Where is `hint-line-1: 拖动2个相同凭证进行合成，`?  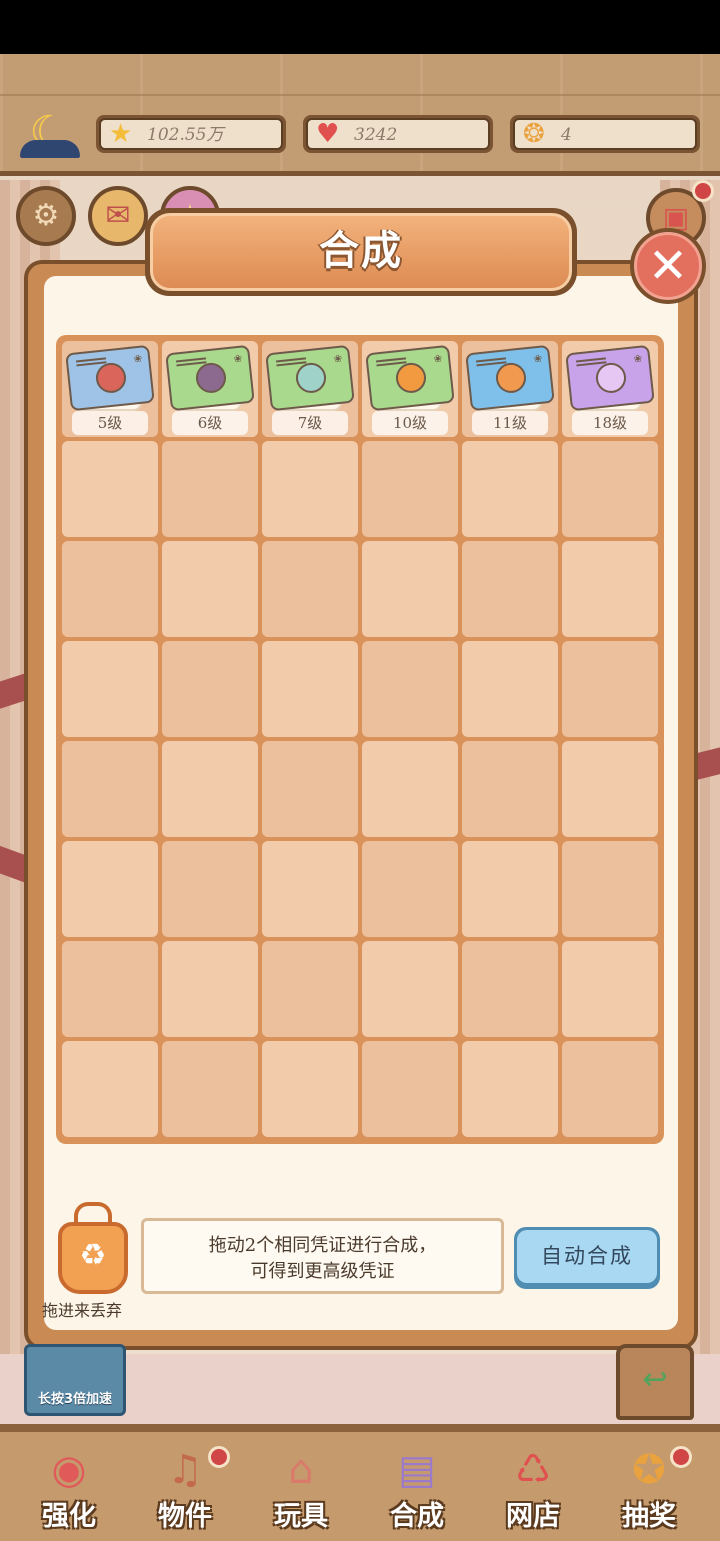
hint-line-1: 拖动2个相同凭证进行合成， is located at coordinates (322, 1245).